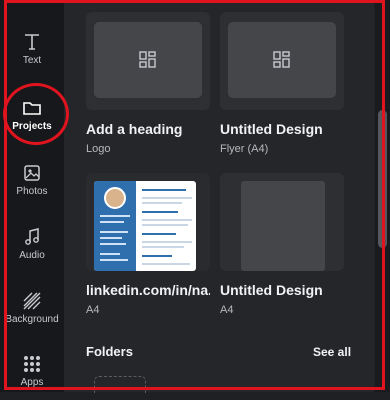  Describe the element at coordinates (32, 382) in the screenshot. I see `sidebar-item-label: Apps` at that location.